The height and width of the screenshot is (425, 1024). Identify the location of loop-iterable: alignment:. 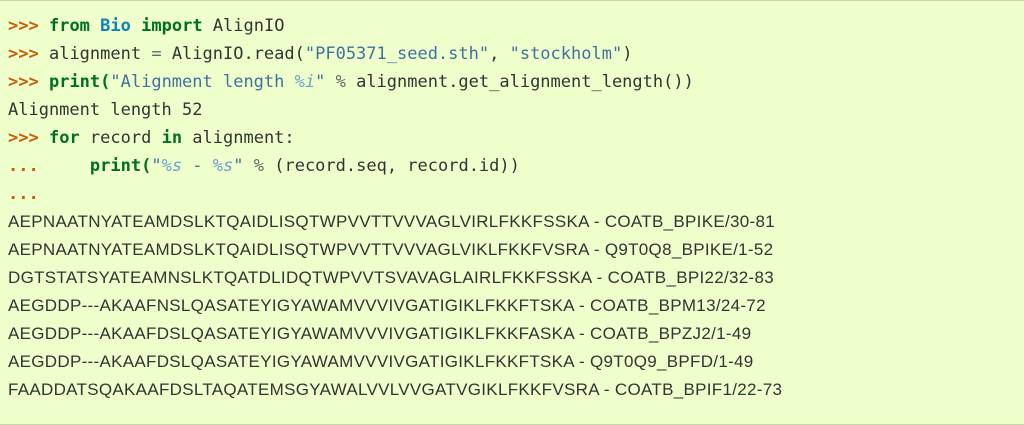
(238, 138).